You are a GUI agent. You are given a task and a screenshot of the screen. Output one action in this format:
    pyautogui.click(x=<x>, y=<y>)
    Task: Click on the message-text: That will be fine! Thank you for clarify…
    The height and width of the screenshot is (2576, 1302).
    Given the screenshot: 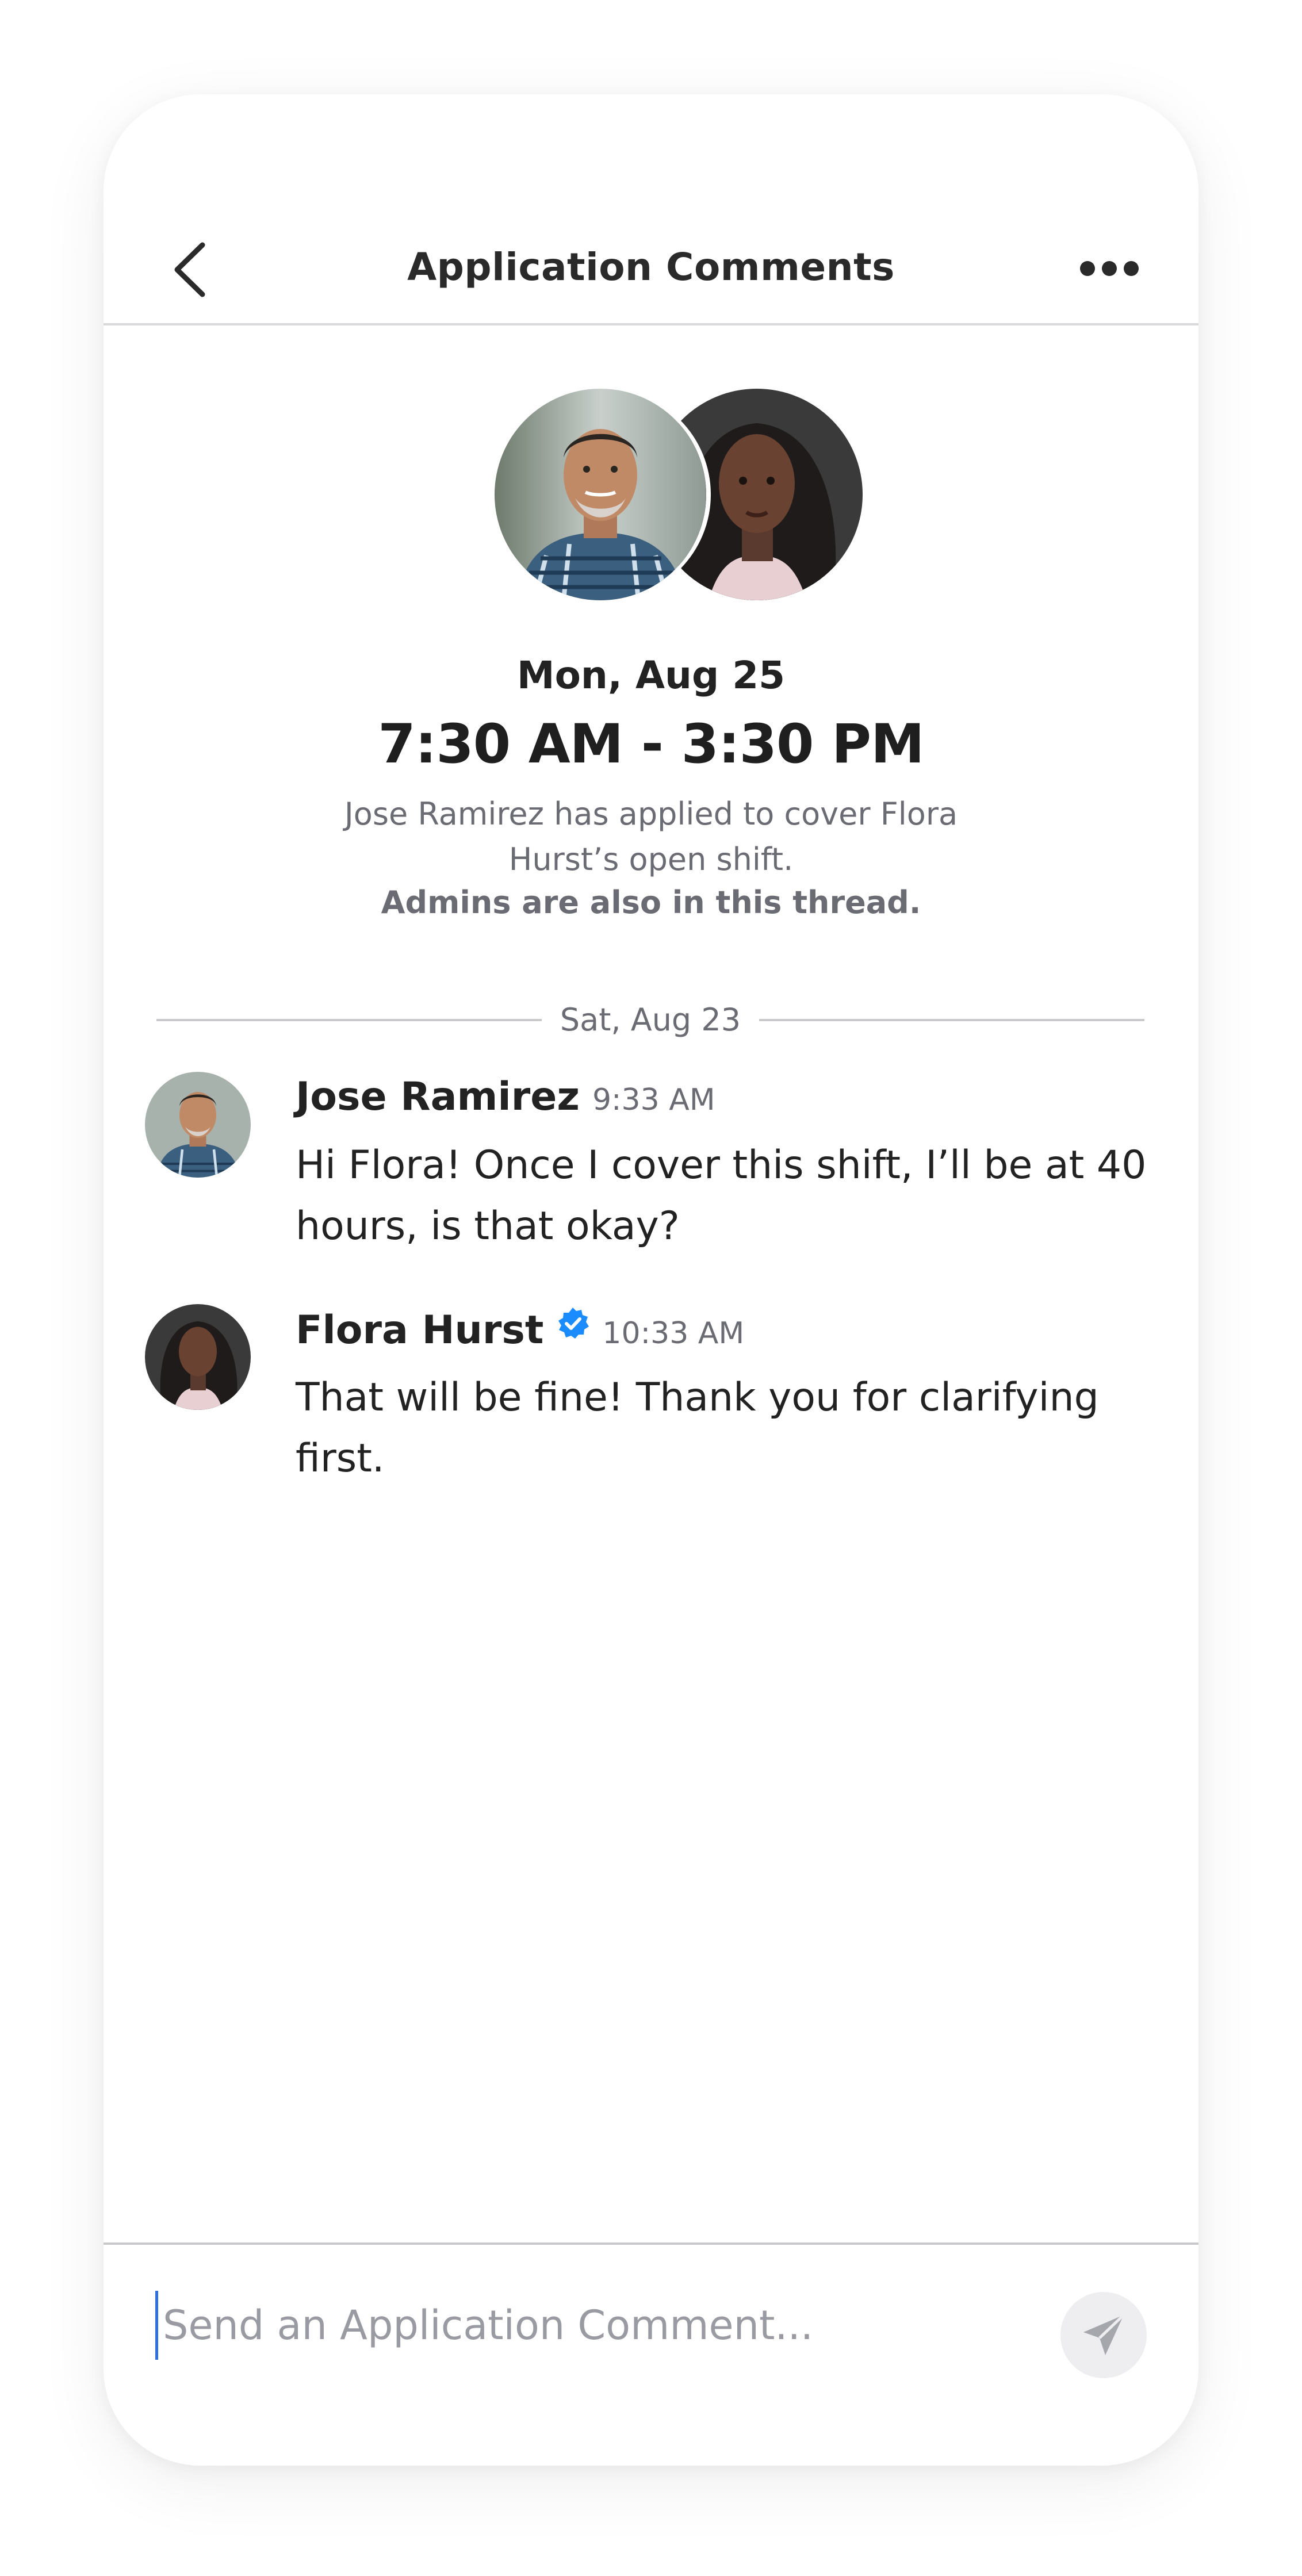 What is the action you would take?
    pyautogui.click(x=697, y=1428)
    